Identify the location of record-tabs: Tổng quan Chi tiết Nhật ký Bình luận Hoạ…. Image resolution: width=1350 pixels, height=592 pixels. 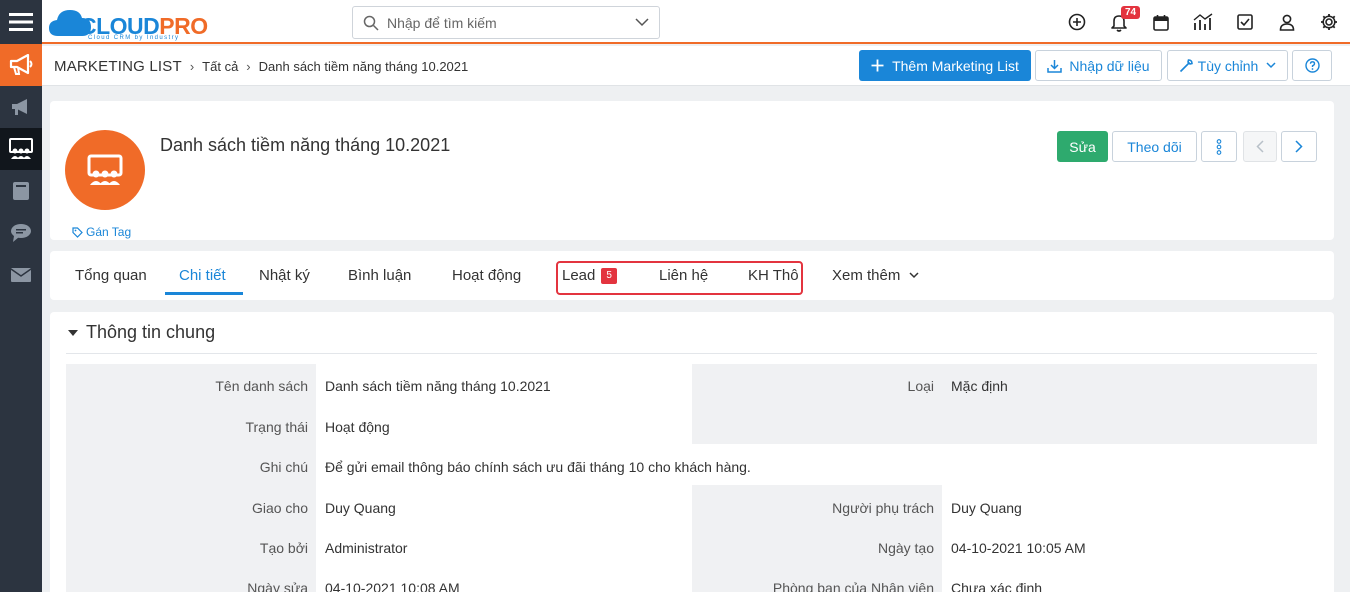
(692, 275).